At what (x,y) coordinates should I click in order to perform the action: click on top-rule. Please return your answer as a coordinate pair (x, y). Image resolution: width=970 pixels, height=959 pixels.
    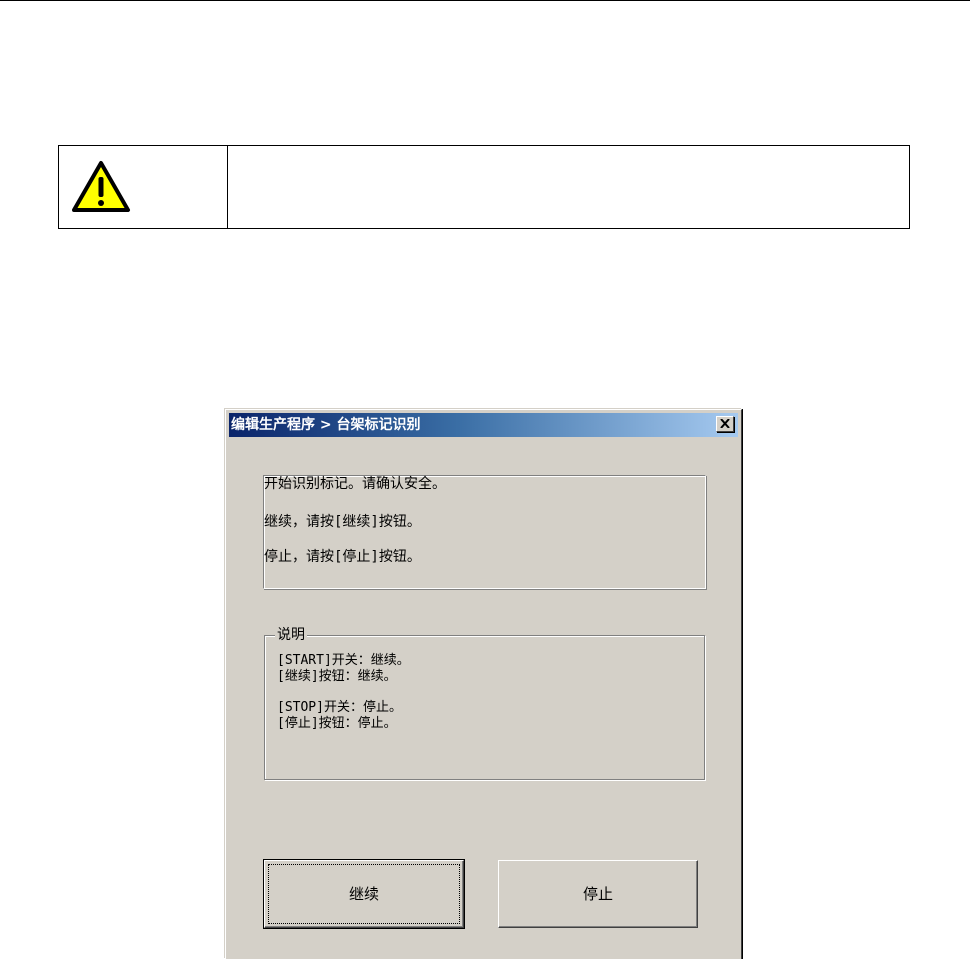
    Looking at the image, I should click on (485, 0).